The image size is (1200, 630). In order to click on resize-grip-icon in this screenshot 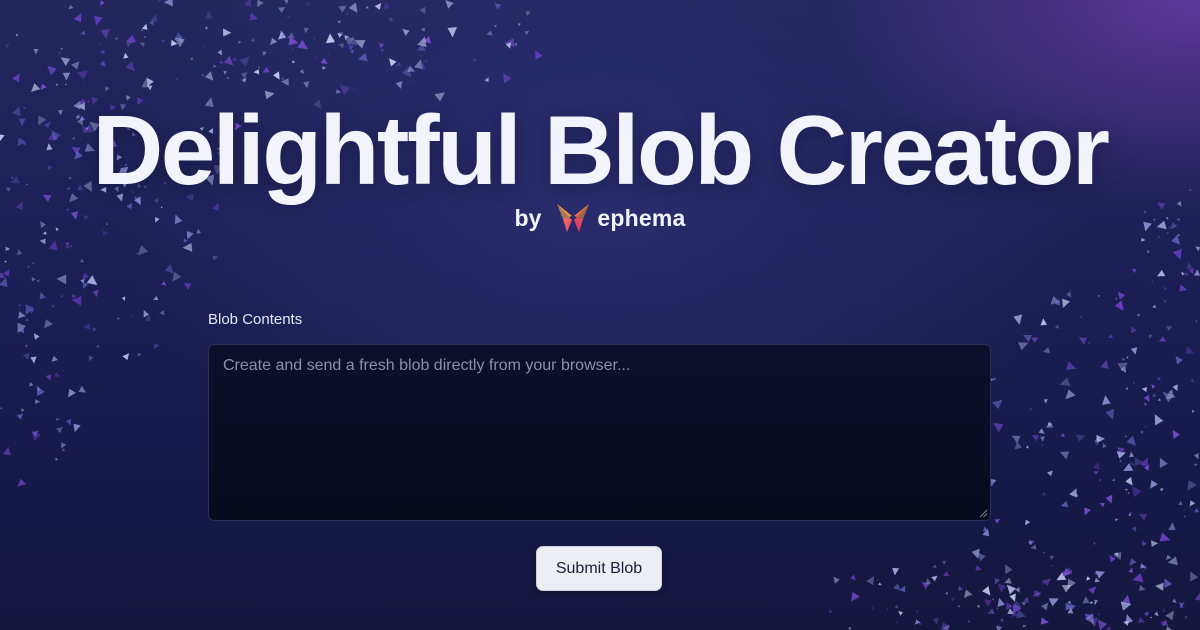, I will do `click(983, 513)`.